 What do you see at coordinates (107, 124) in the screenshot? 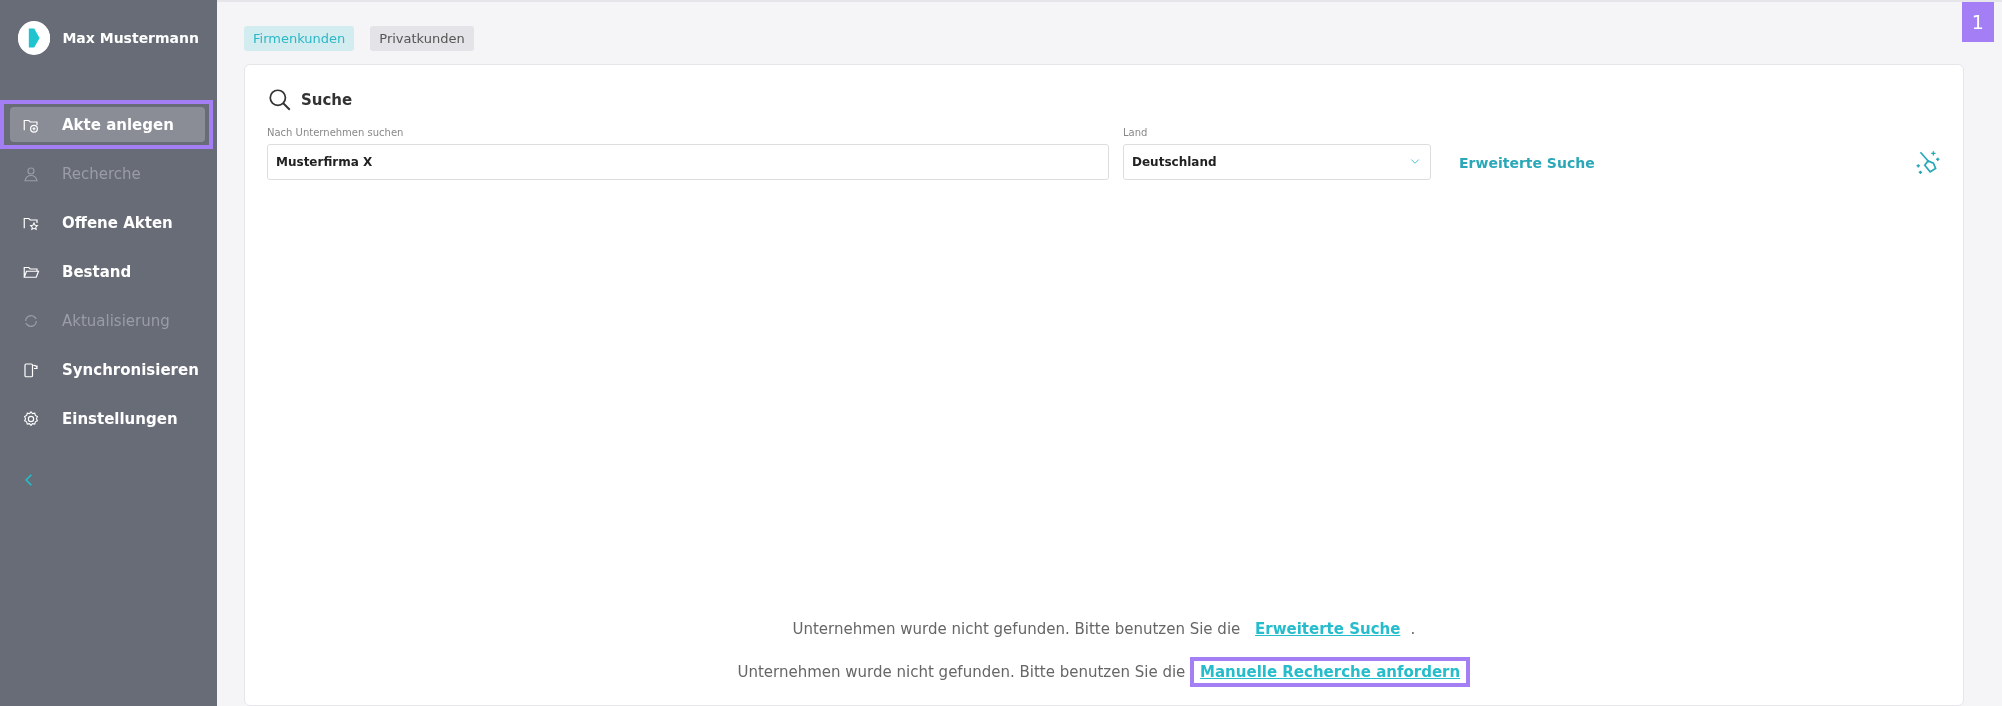
I see `sidebar-item: Akte anlegen` at bounding box center [107, 124].